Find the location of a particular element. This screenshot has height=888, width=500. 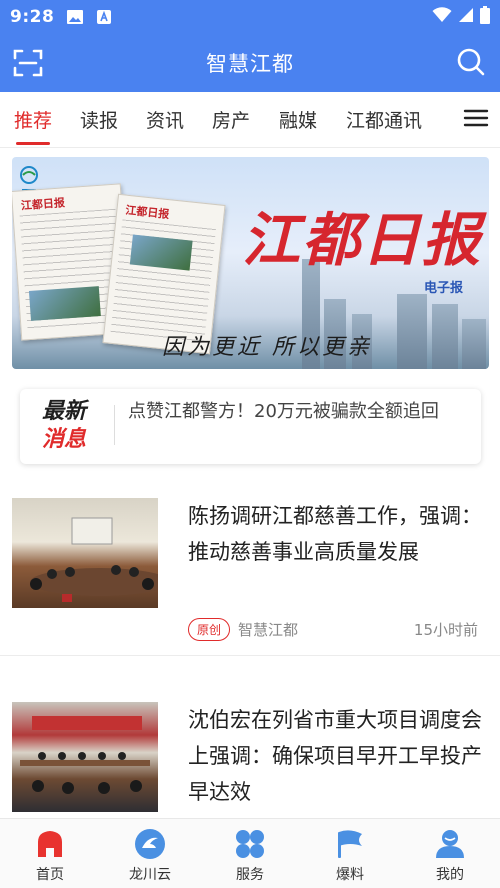

original-badge: 原创 is located at coordinates (209, 629).